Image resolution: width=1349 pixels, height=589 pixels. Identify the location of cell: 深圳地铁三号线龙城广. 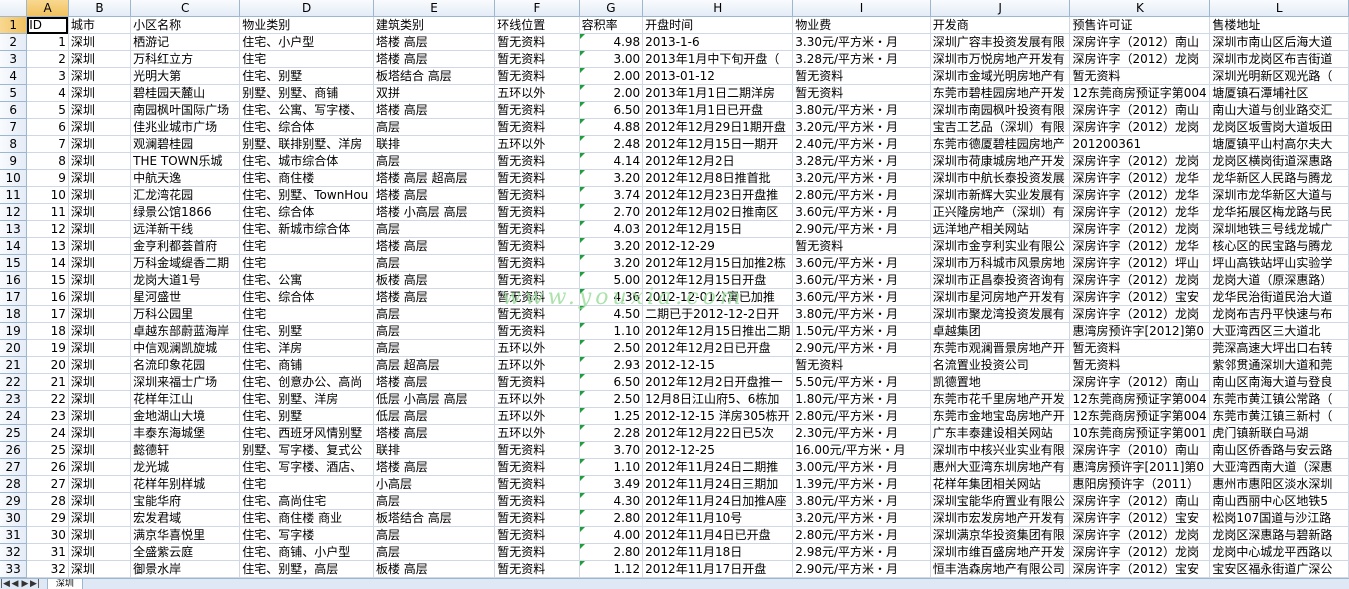
(1279, 229).